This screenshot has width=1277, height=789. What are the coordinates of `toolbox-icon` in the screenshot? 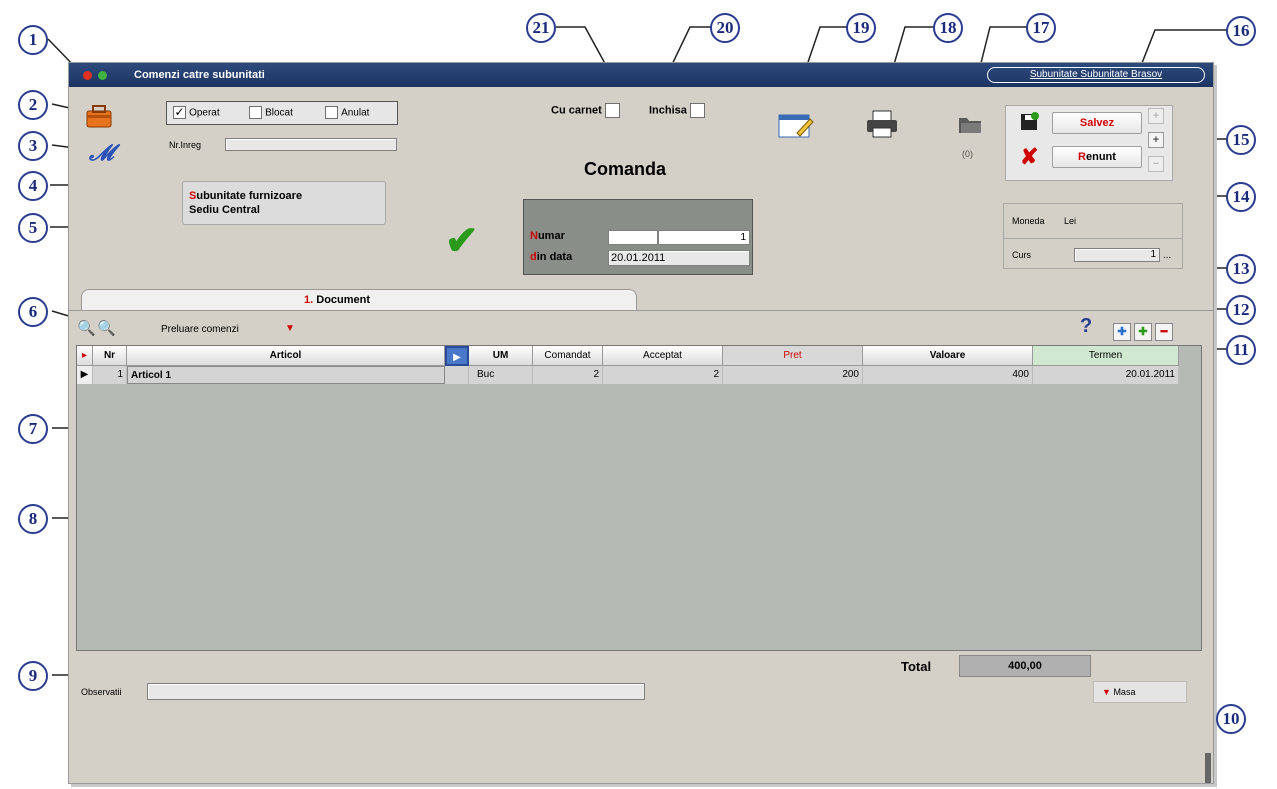 It's located at (99, 116).